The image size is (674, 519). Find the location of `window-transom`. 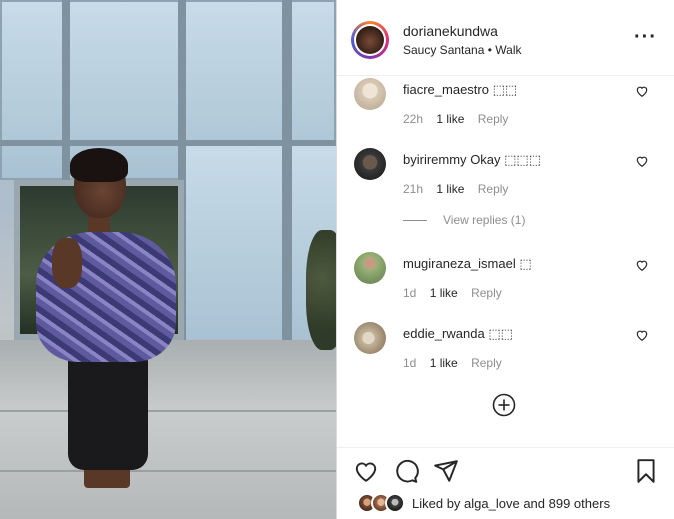

window-transom is located at coordinates (168, 143).